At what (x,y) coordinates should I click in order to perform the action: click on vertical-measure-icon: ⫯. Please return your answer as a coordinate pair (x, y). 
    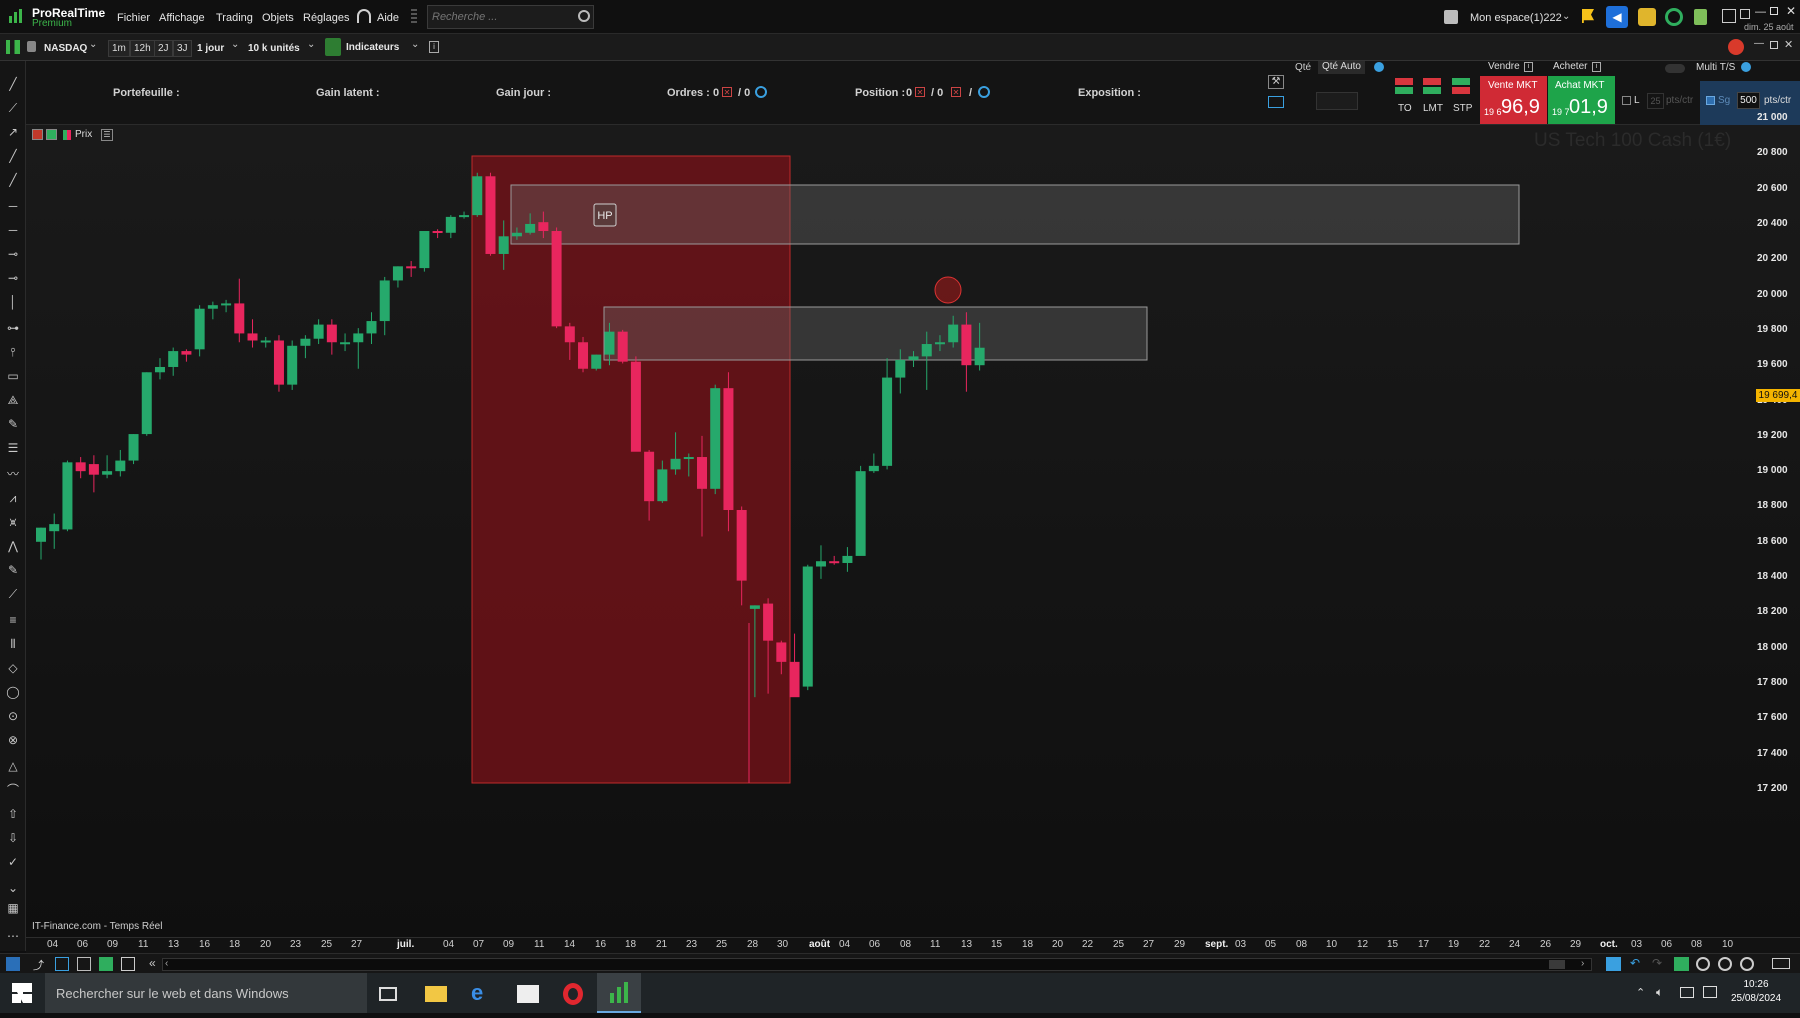
    Looking at the image, I should click on (13, 352).